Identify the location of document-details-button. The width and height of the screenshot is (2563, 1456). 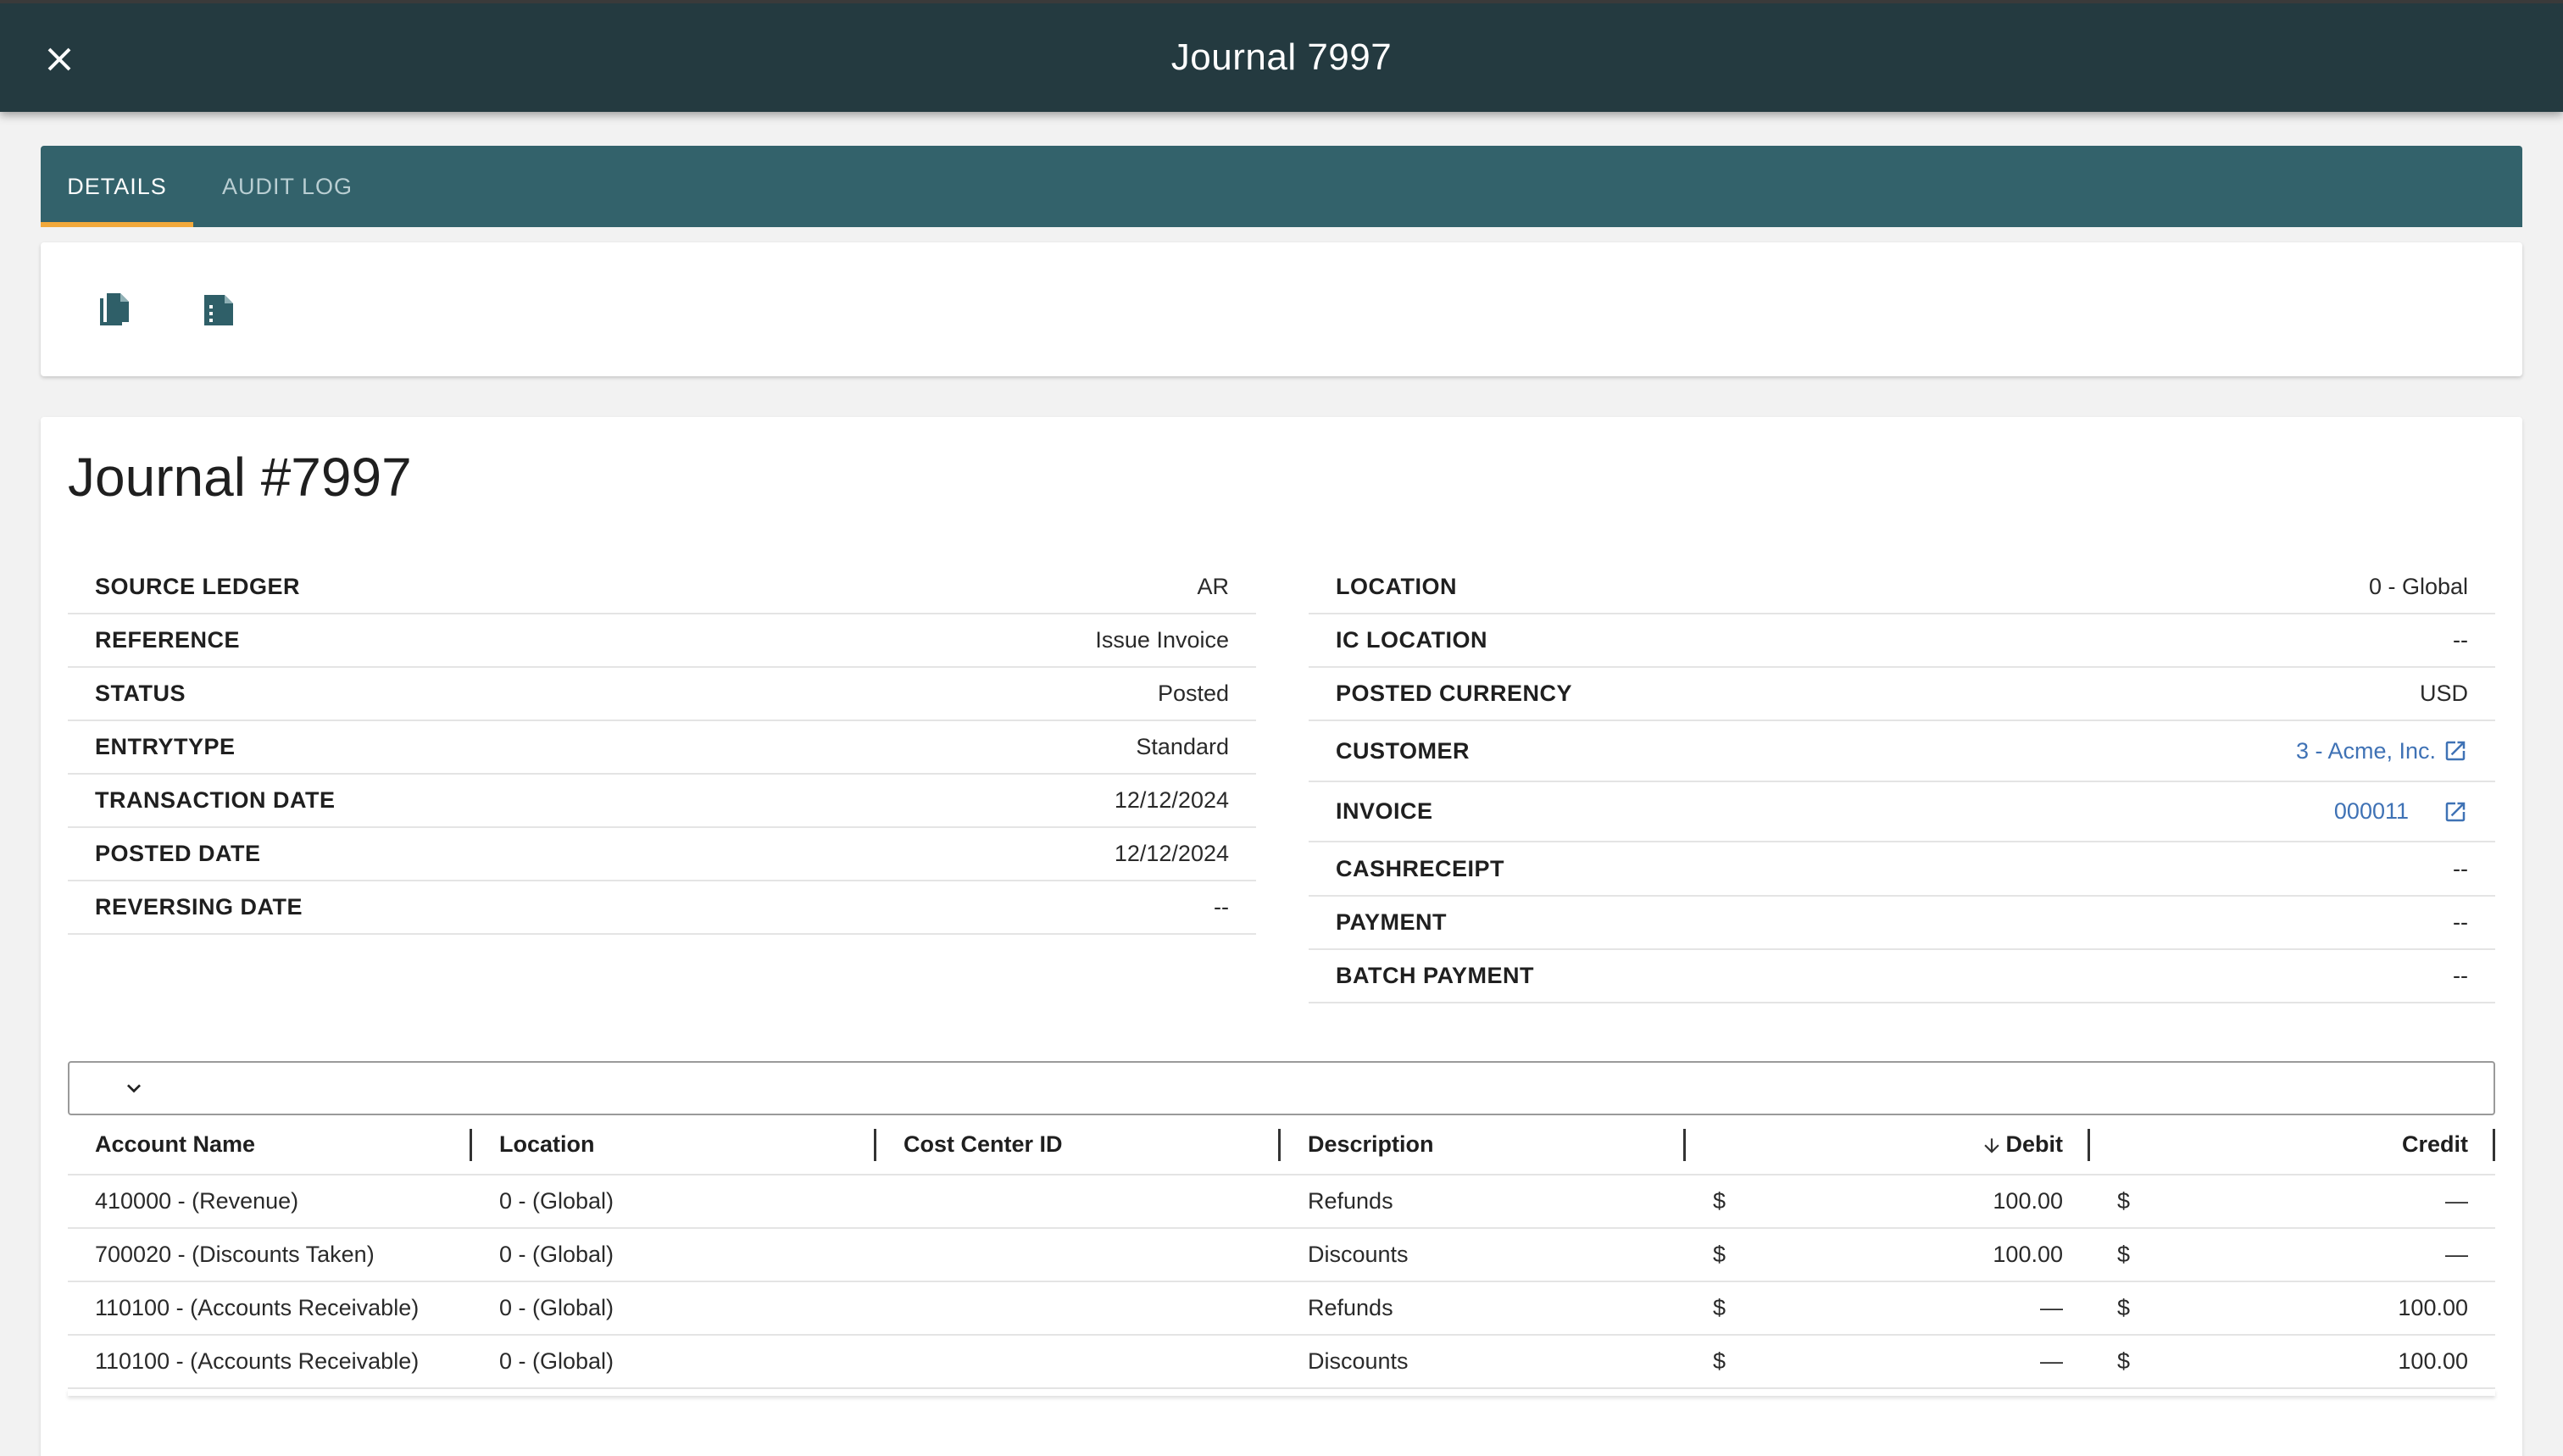
(218, 310).